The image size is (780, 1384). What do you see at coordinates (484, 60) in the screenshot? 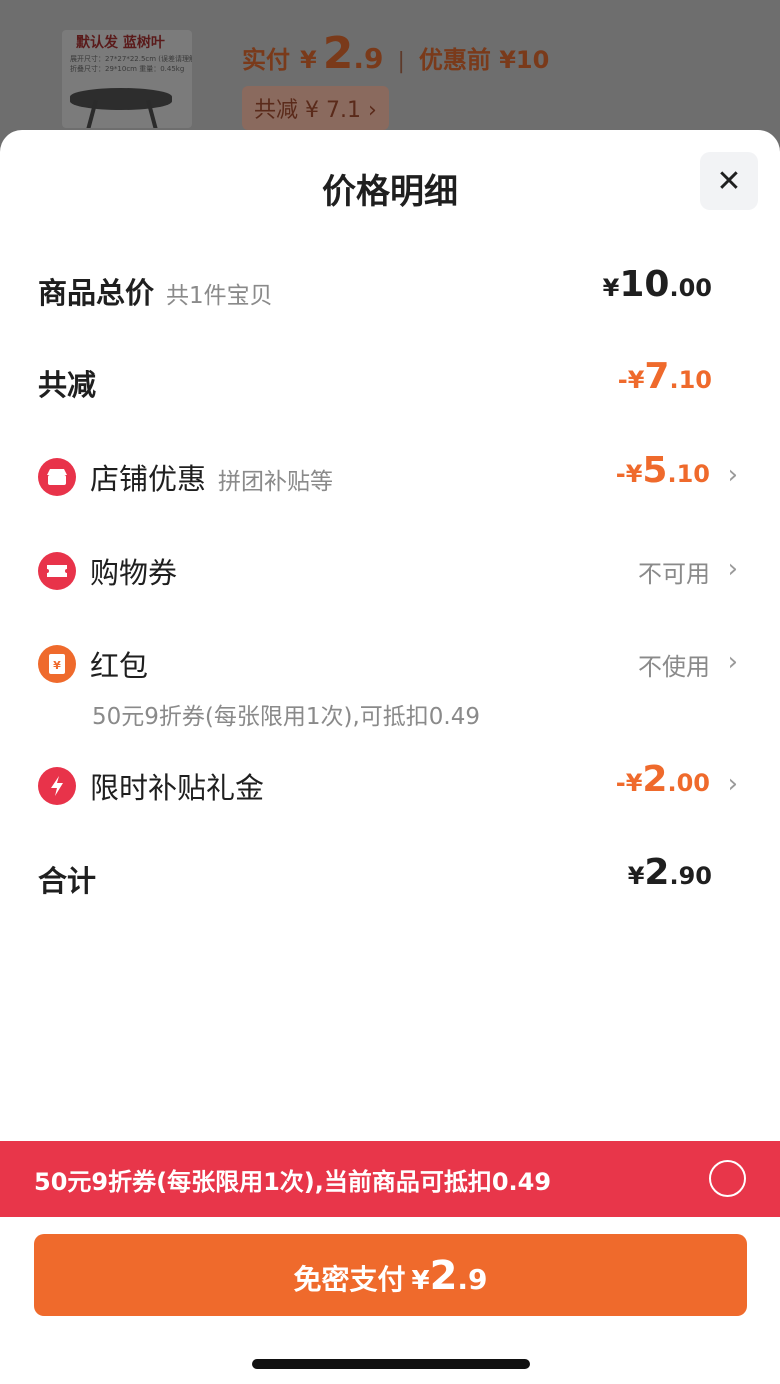
I see `before-price: 优惠前 ¥10` at bounding box center [484, 60].